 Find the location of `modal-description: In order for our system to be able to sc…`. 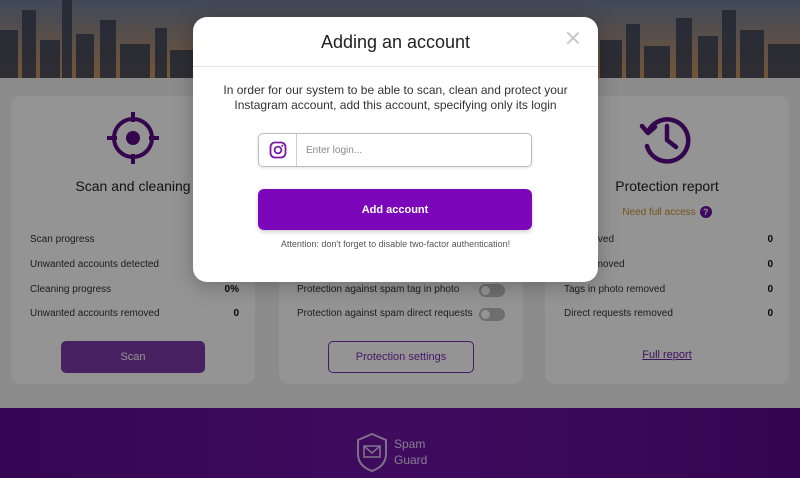

modal-description: In order for our system to be able to sc… is located at coordinates (395, 97).